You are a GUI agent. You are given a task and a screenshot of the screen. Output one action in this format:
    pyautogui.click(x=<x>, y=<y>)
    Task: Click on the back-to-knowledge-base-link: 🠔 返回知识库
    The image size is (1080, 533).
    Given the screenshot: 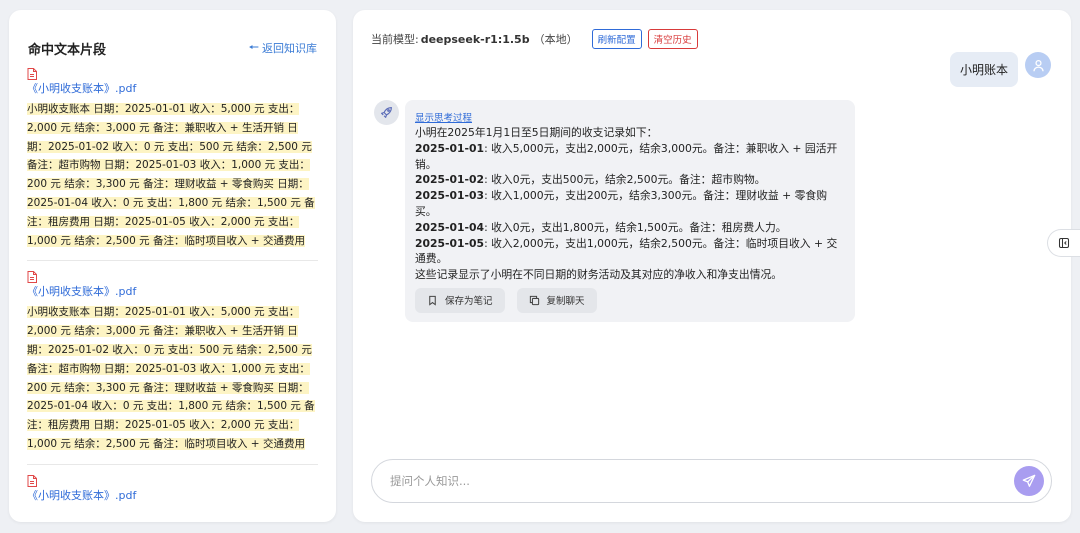 What is the action you would take?
    pyautogui.click(x=282, y=48)
    